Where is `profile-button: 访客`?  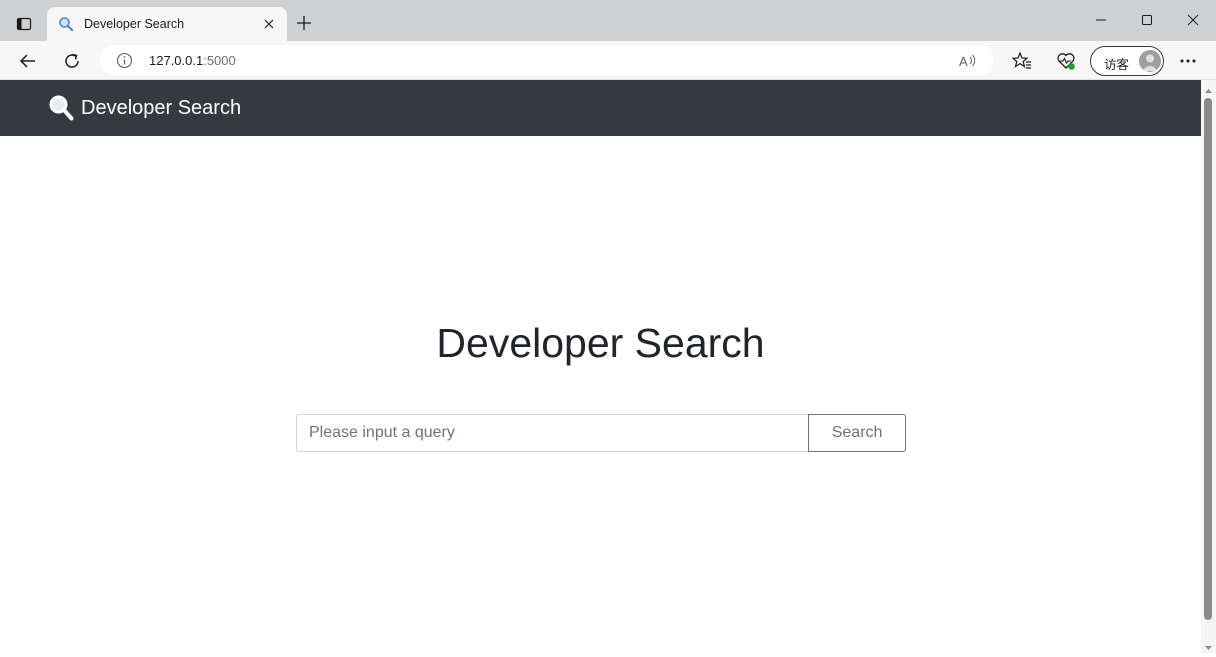
profile-button: 访客 is located at coordinates (1127, 61).